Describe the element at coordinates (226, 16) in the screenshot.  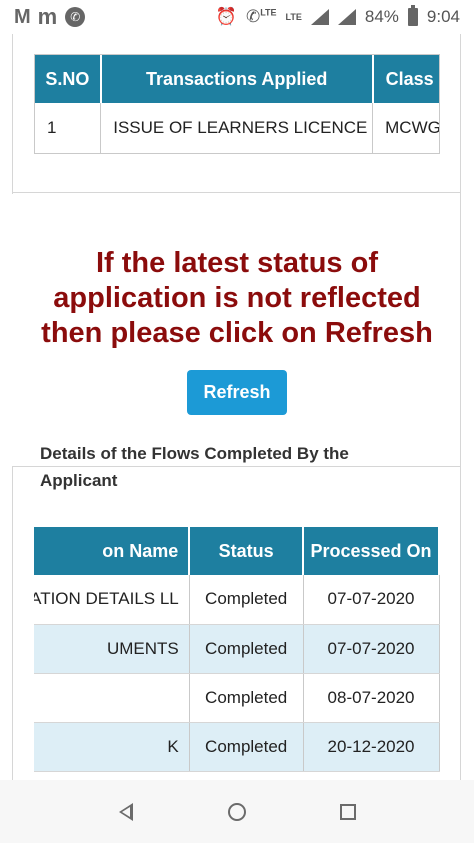
I see `alarm-icon: ⏰` at that location.